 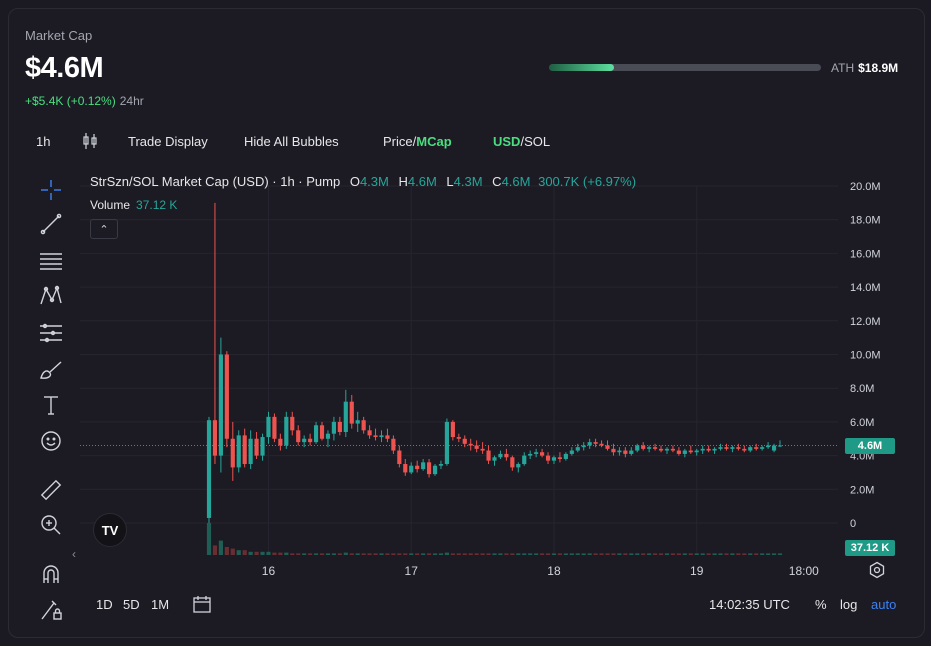 I want to click on legend-open: 4.3M, so click(x=374, y=181).